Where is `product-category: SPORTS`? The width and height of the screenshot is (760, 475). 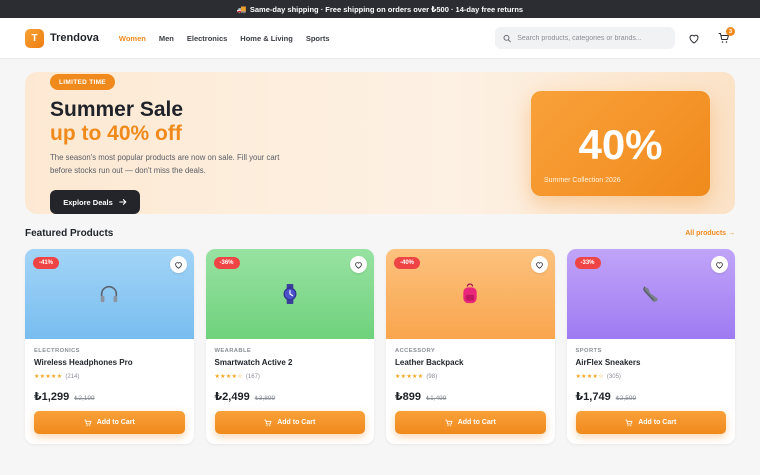 product-category: SPORTS is located at coordinates (588, 351).